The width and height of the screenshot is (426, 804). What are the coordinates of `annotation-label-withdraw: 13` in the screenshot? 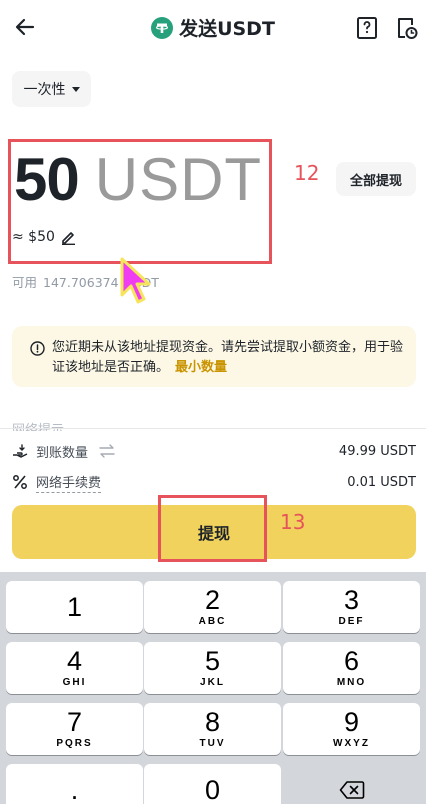 It's located at (293, 522).